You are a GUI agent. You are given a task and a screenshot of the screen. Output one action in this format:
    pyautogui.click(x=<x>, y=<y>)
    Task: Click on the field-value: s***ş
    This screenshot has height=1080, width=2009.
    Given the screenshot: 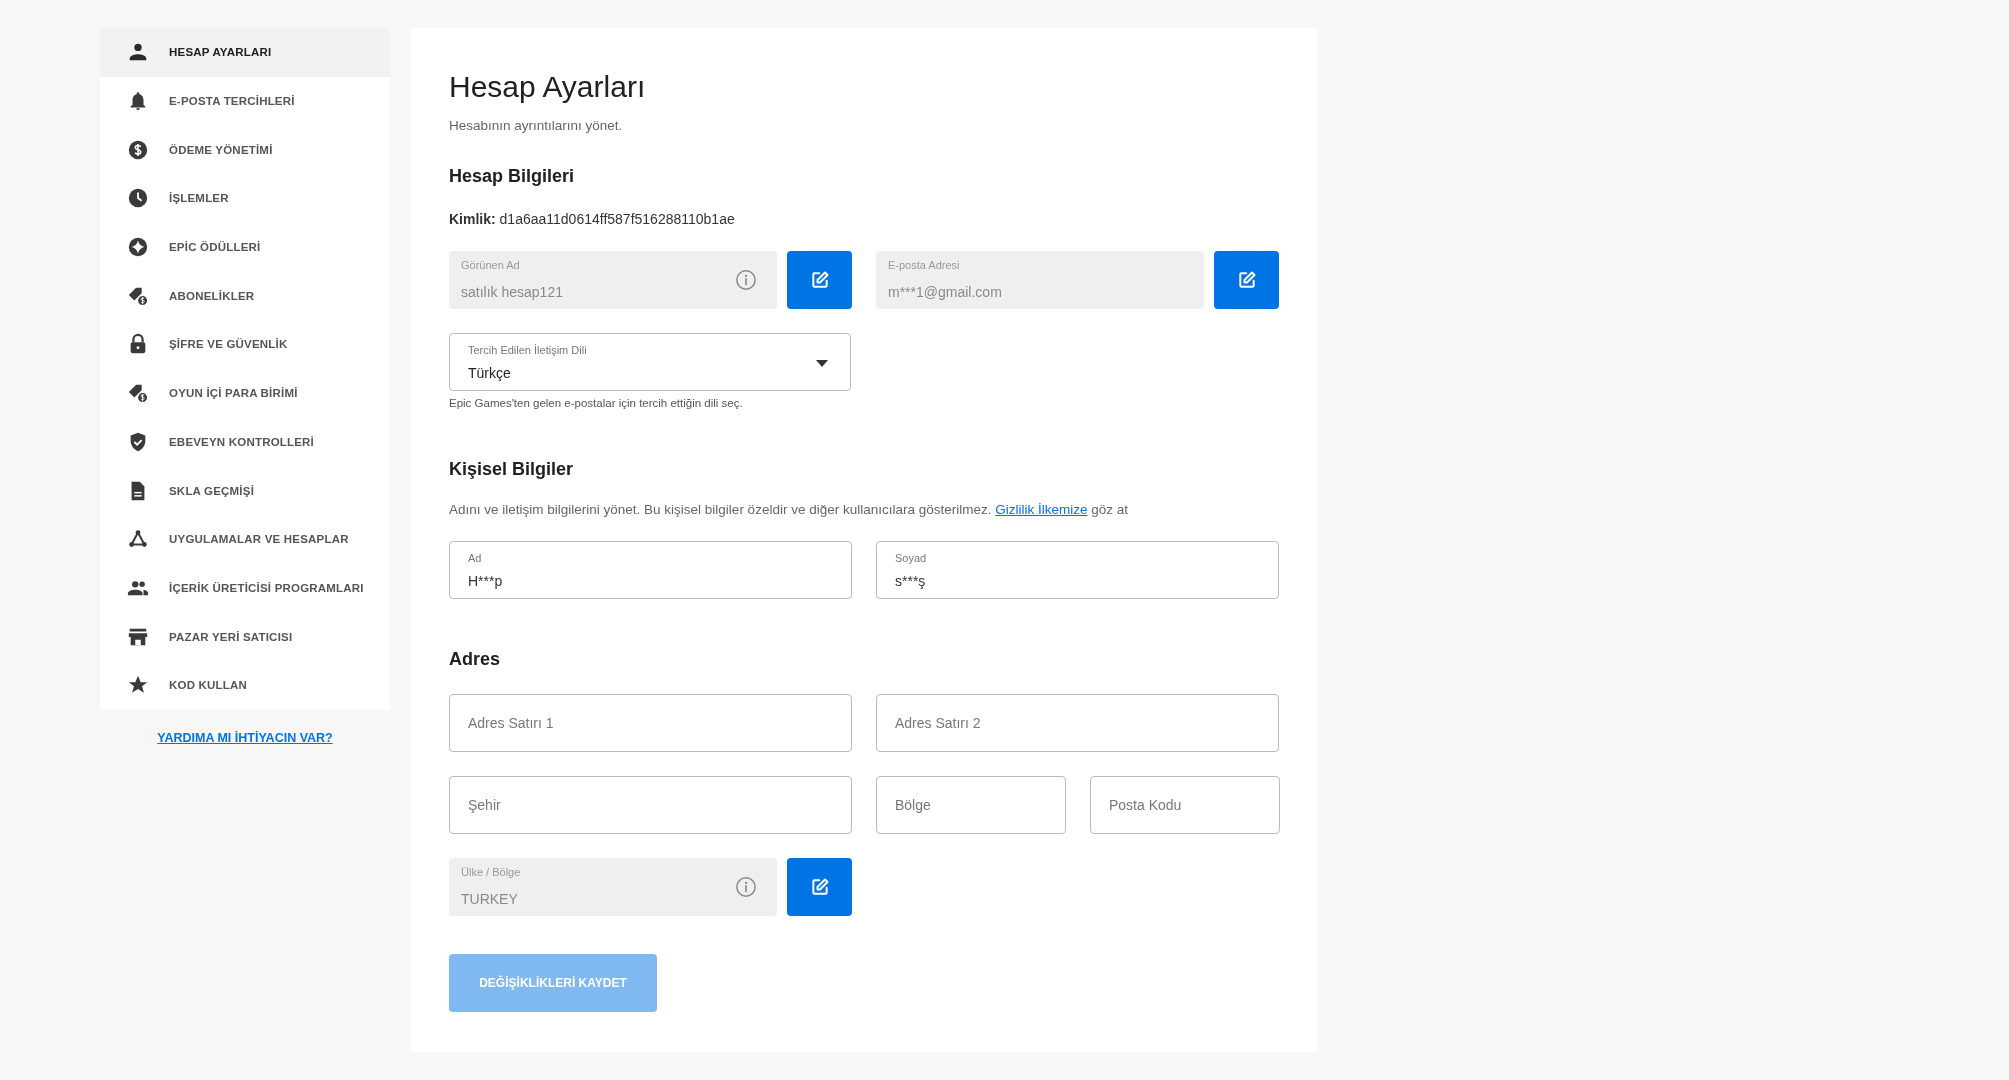 What is the action you would take?
    pyautogui.click(x=910, y=581)
    